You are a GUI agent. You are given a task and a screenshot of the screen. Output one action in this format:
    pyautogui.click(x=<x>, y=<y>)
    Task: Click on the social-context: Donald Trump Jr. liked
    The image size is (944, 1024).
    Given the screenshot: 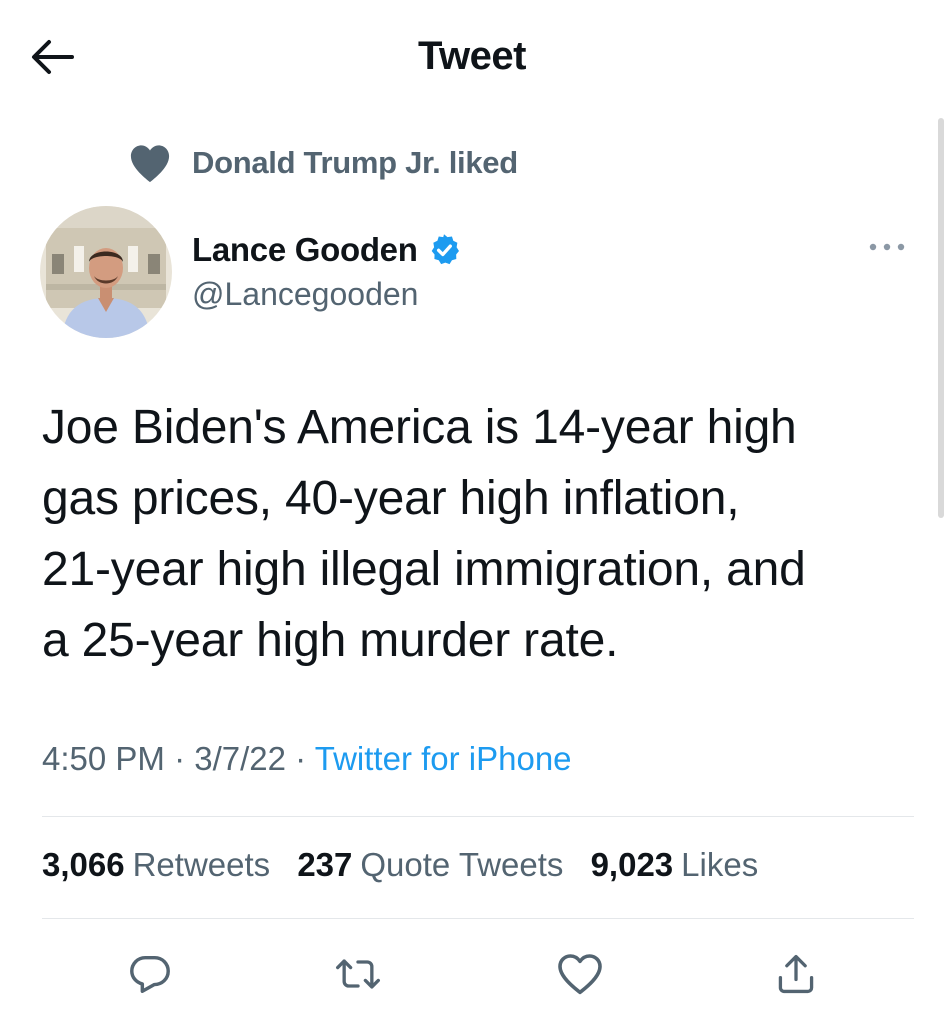 What is the action you would take?
    pyautogui.click(x=322, y=163)
    